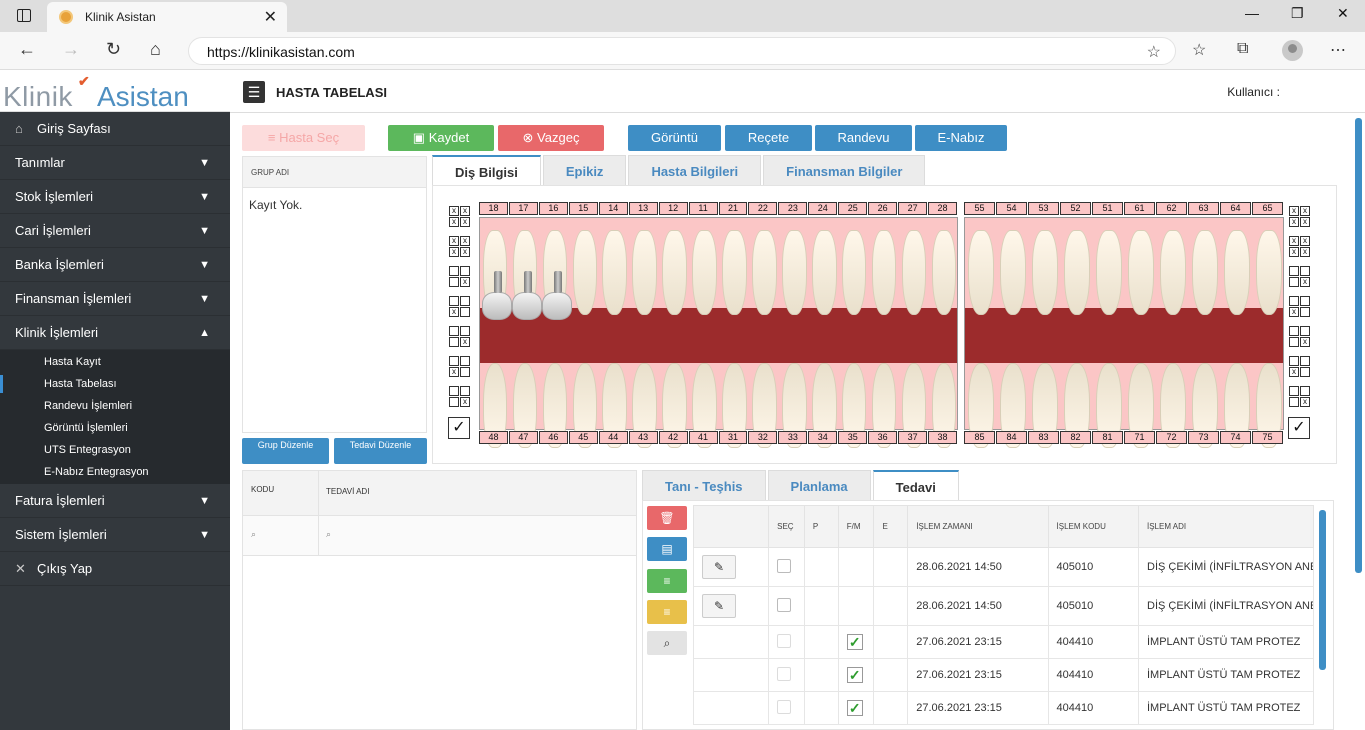  Describe the element at coordinates (853, 437) in the screenshot. I see `tooth-number-35: 35` at that location.